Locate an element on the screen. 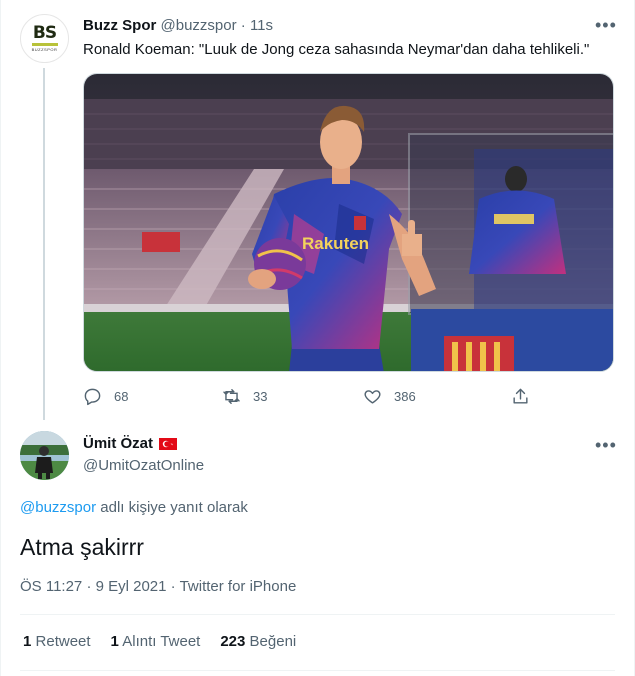 The height and width of the screenshot is (676, 635). like-action: 386 is located at coordinates (389, 396).